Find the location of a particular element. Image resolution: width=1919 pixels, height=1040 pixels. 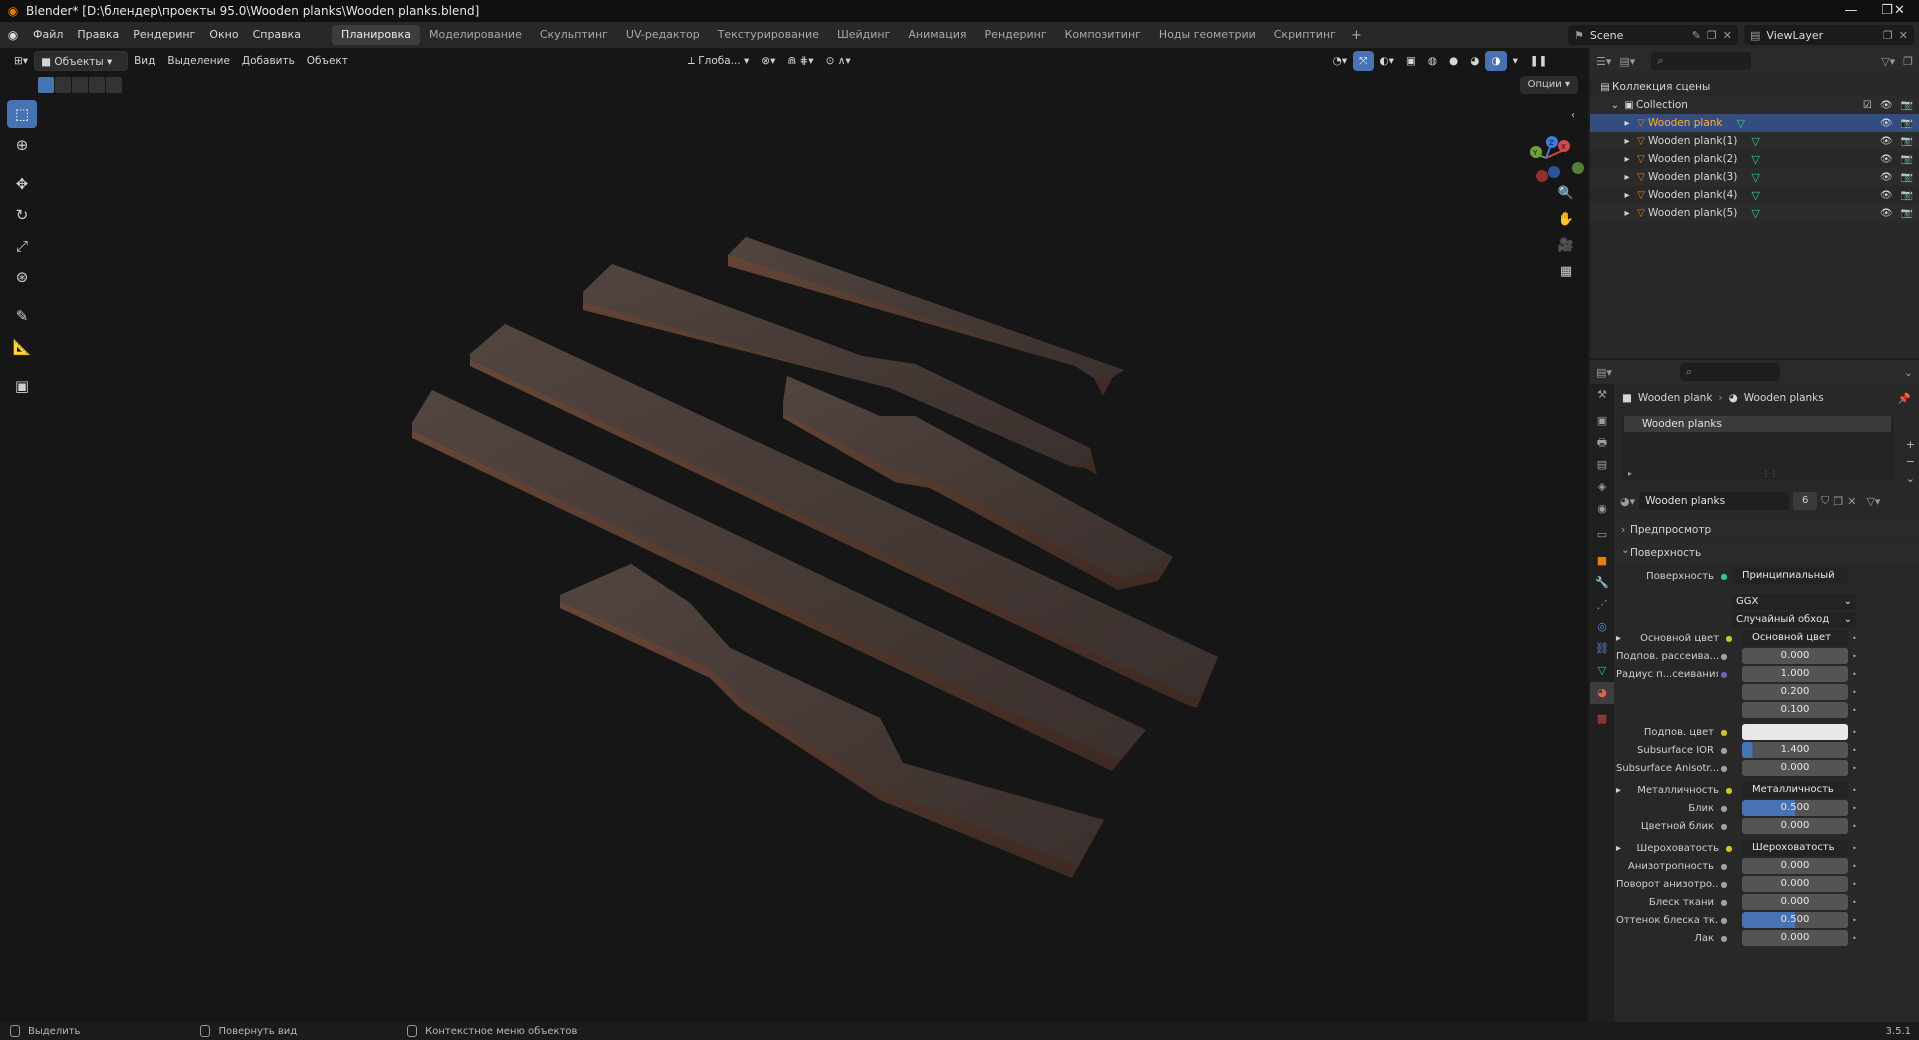

zoom-icon: 🔍 is located at coordinates (1566, 194).